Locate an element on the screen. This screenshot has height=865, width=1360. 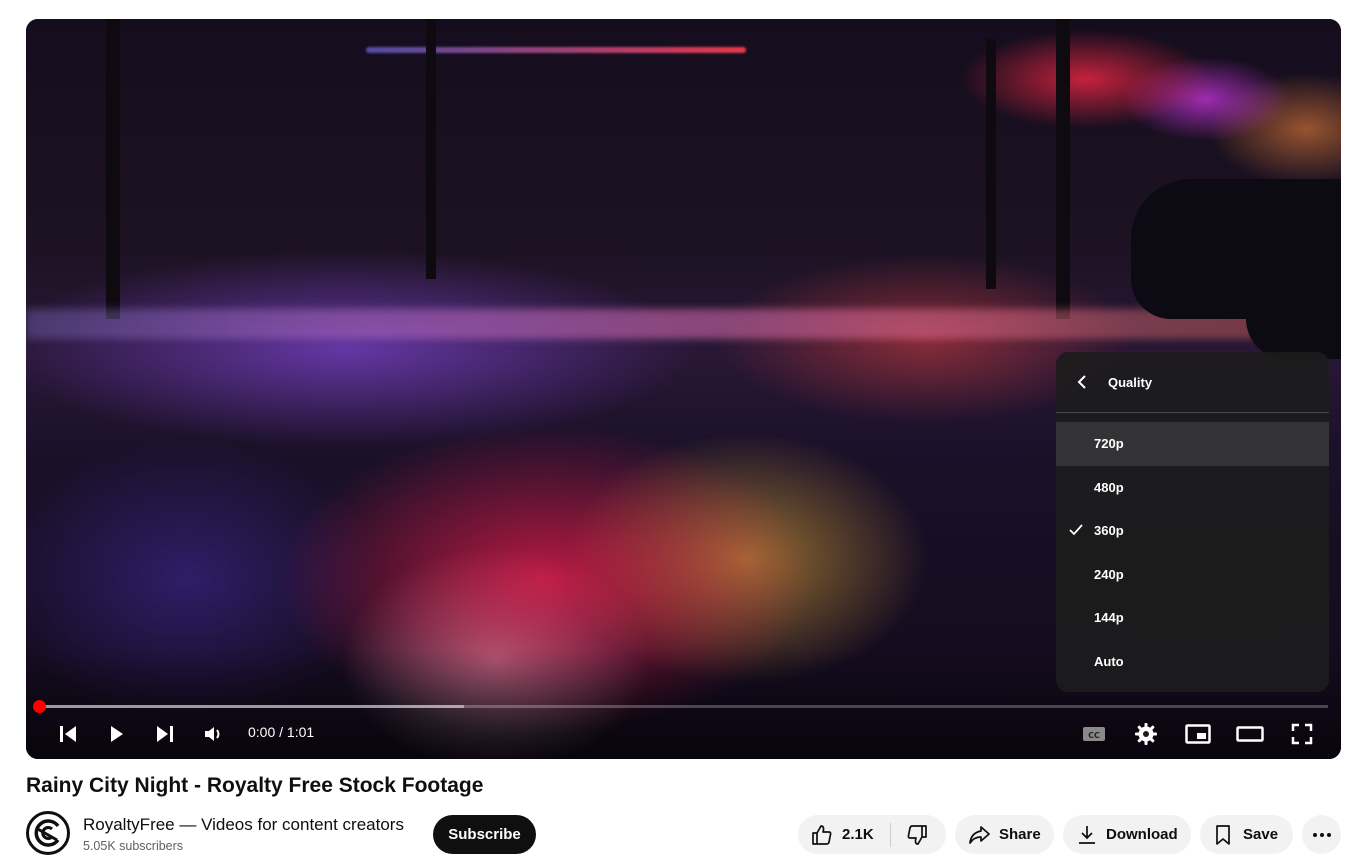
settings-gear-icon is located at coordinates (1146, 734).